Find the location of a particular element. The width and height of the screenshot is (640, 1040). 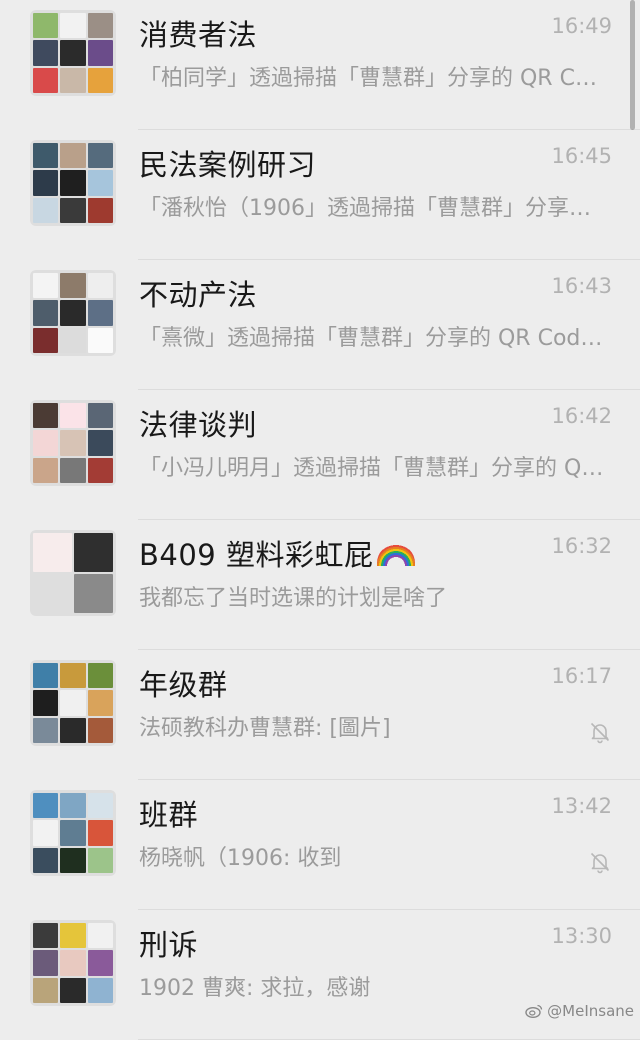

chat-name-text: B409 塑料彩虹屁 is located at coordinates (256, 555).